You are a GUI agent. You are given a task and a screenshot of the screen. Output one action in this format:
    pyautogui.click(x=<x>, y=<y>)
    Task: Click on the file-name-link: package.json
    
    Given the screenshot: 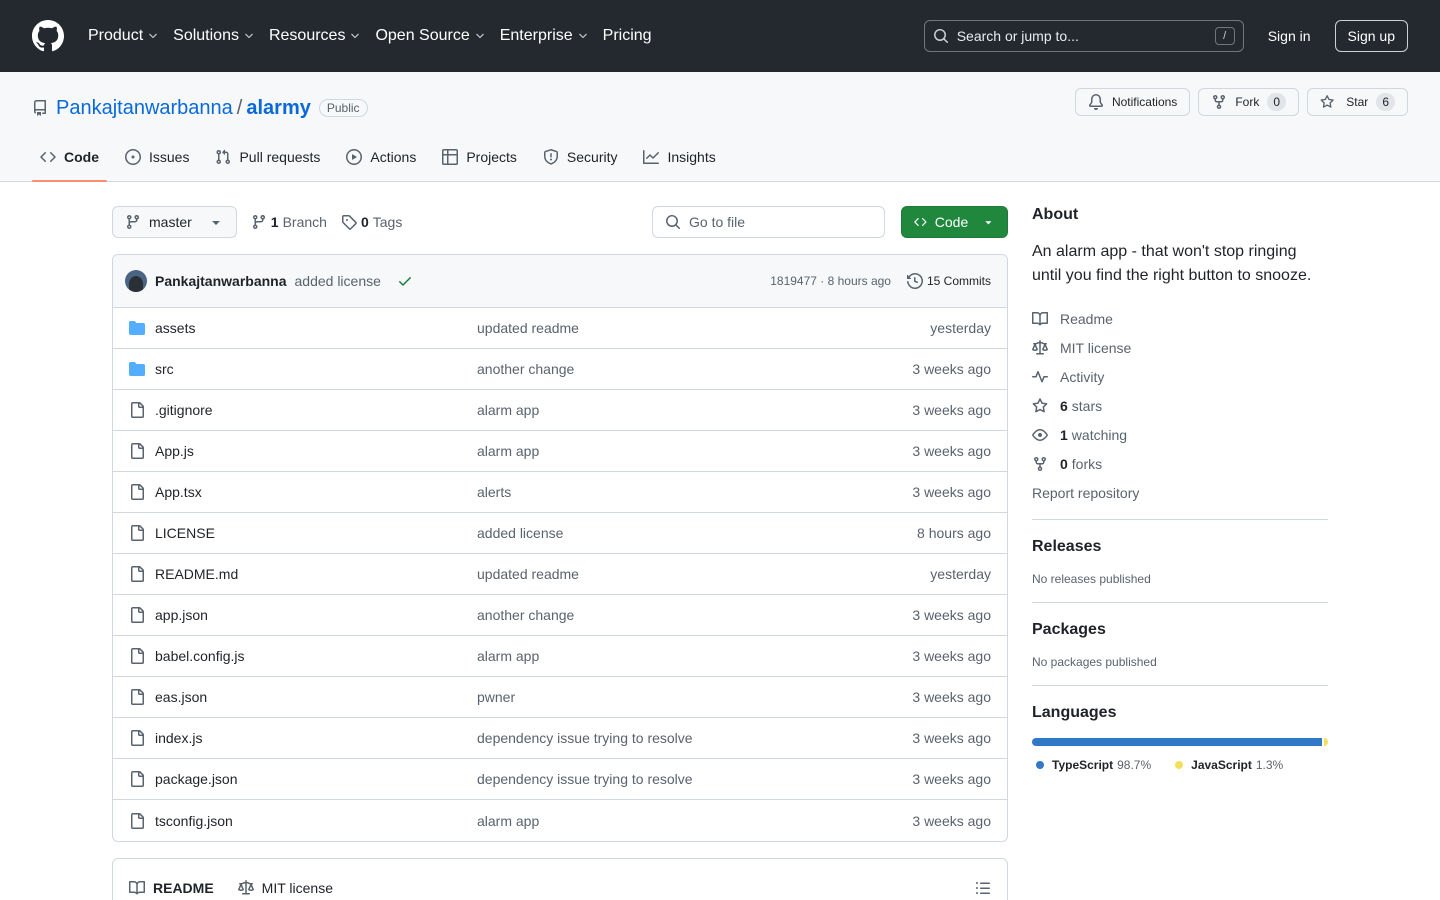 What is the action you would take?
    pyautogui.click(x=316, y=779)
    